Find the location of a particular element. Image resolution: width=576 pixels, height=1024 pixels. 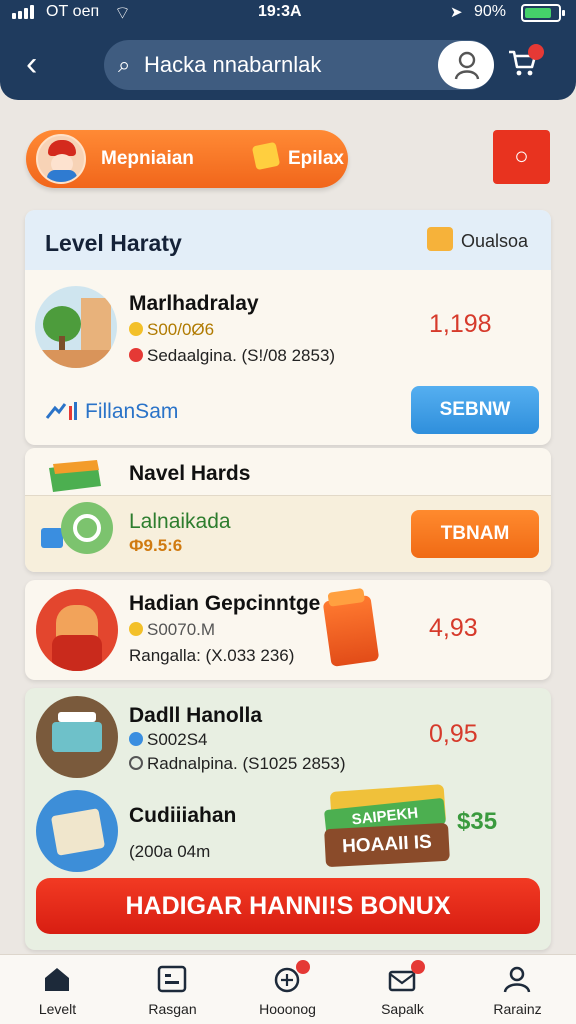

nav-item-rasgan: Rasgan is located at coordinates (172, 989).